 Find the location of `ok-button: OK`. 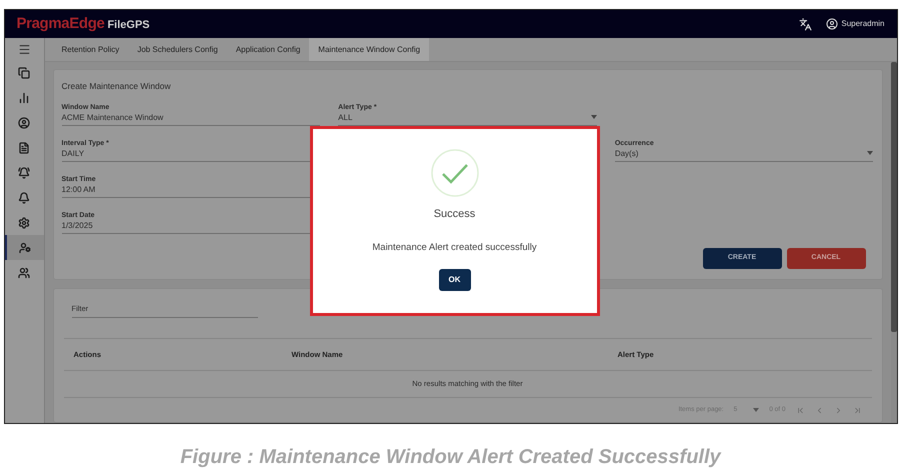

ok-button: OK is located at coordinates (454, 279).